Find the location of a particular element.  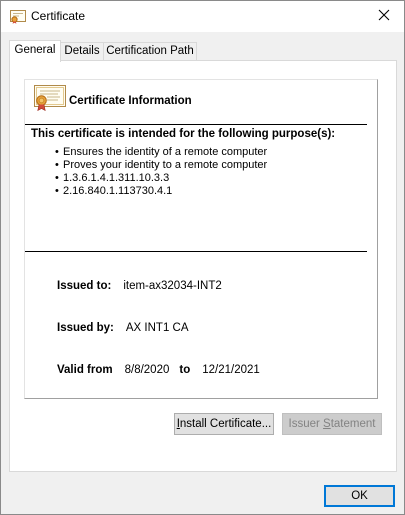

valid-to-label: to is located at coordinates (185, 370).